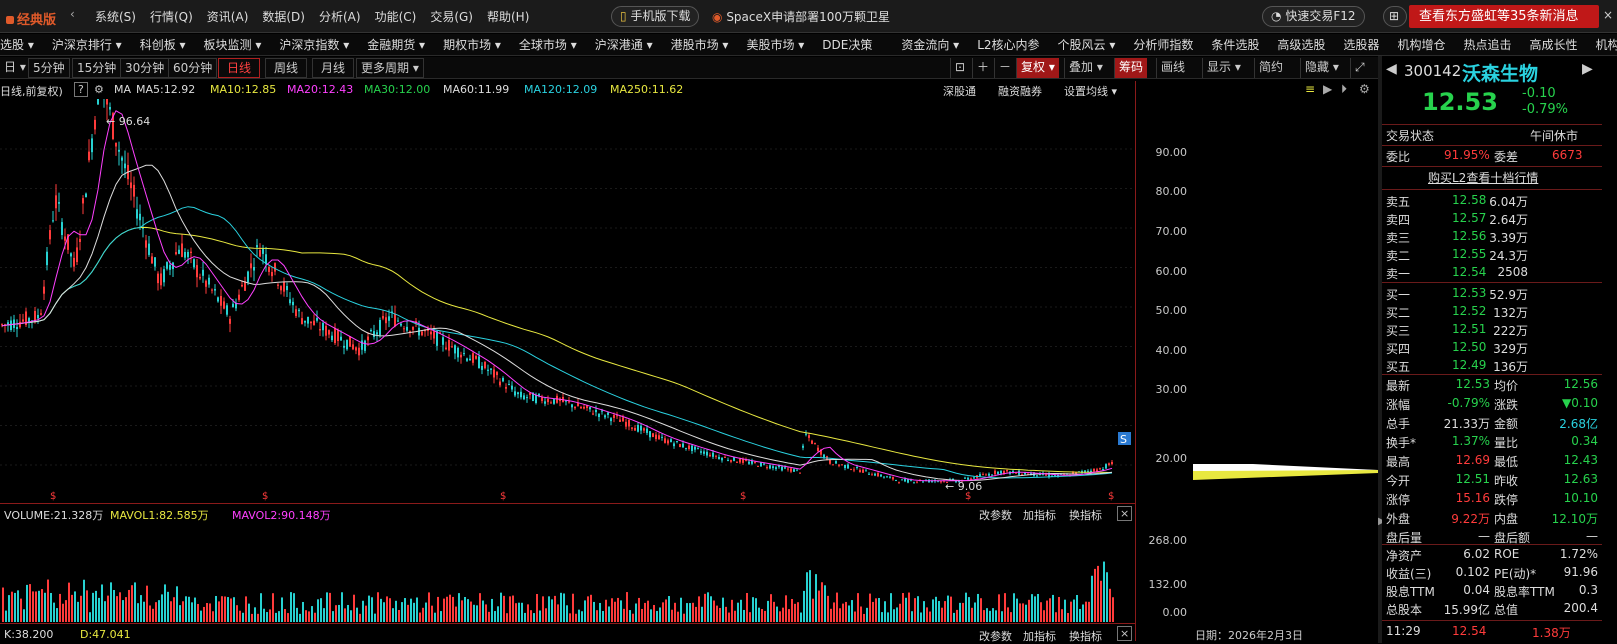 This screenshot has height=644, width=1617. Describe the element at coordinates (1004, 68) in the screenshot. I see `zoom-out-icon: －` at that location.